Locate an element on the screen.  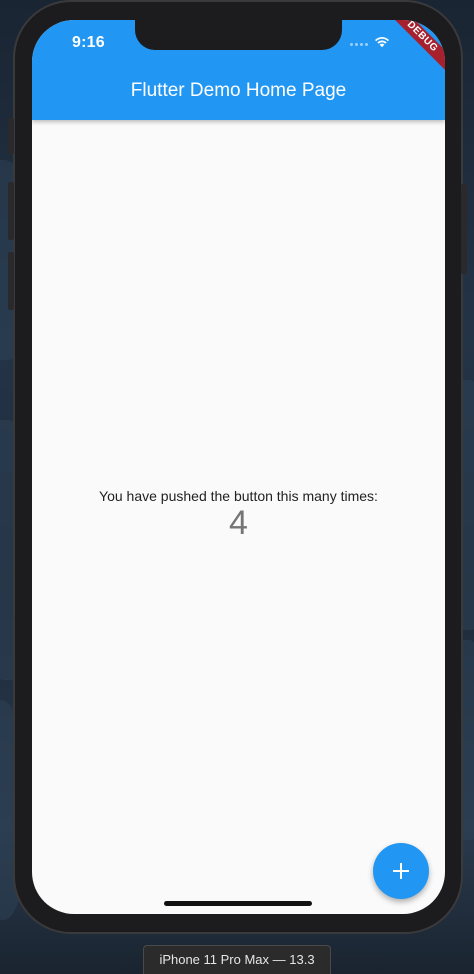
page-title: Flutter Demo Home Page is located at coordinates (238, 90).